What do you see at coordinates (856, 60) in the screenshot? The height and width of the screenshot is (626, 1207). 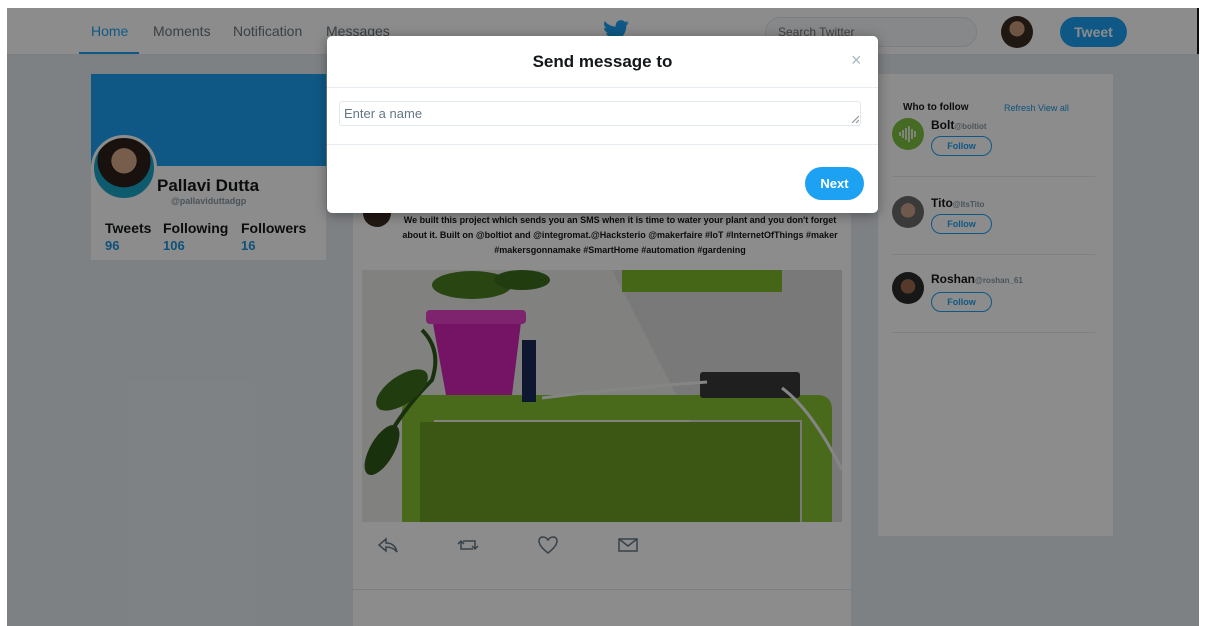 I see `close-icon: ×` at bounding box center [856, 60].